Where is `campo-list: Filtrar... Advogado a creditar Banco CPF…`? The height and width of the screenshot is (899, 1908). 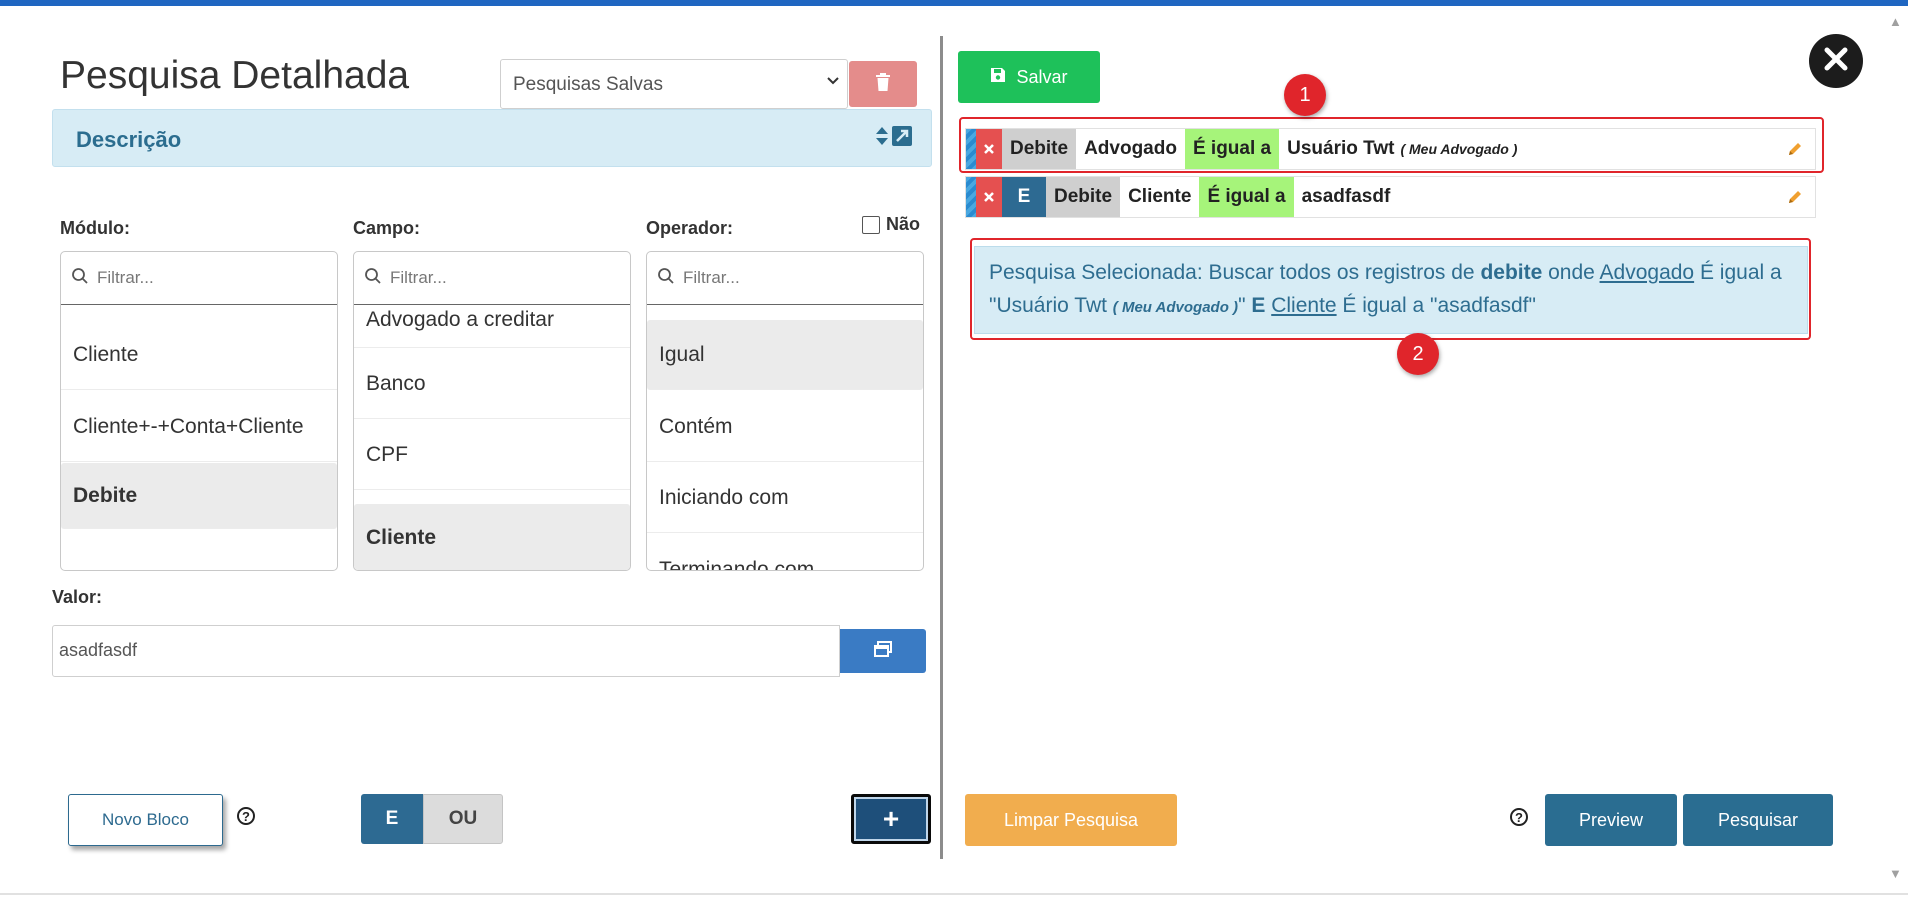
campo-list: Filtrar... Advogado a creditar Banco CPF… is located at coordinates (492, 411).